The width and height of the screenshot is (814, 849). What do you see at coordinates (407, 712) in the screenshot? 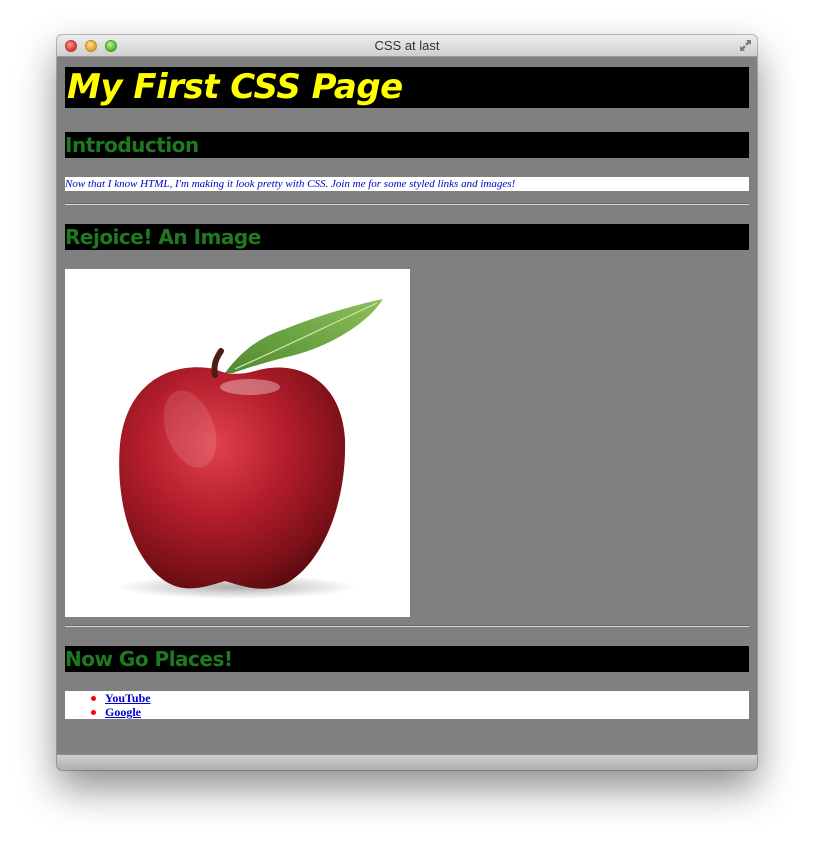
I see `list-item: Google` at bounding box center [407, 712].